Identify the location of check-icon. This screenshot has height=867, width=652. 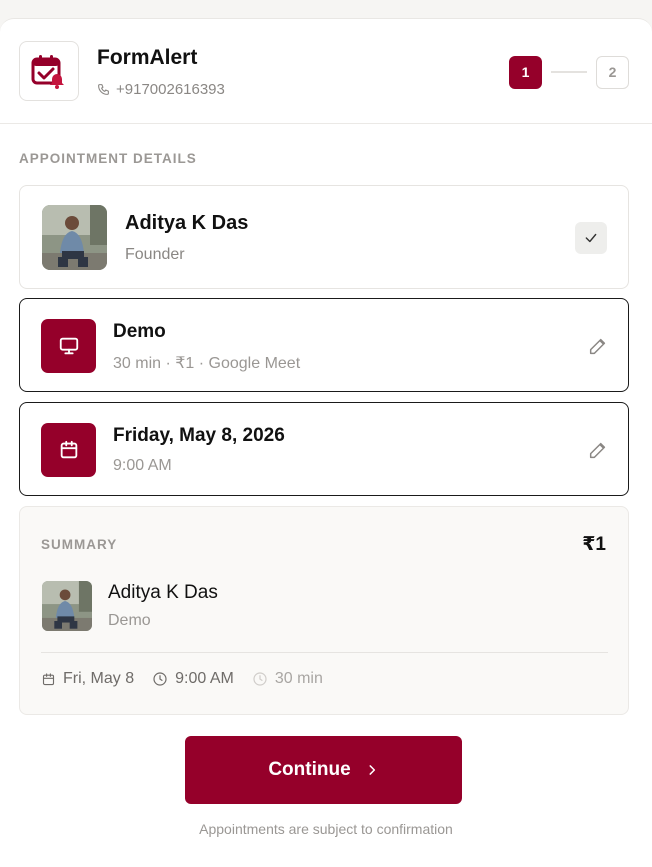
(591, 238).